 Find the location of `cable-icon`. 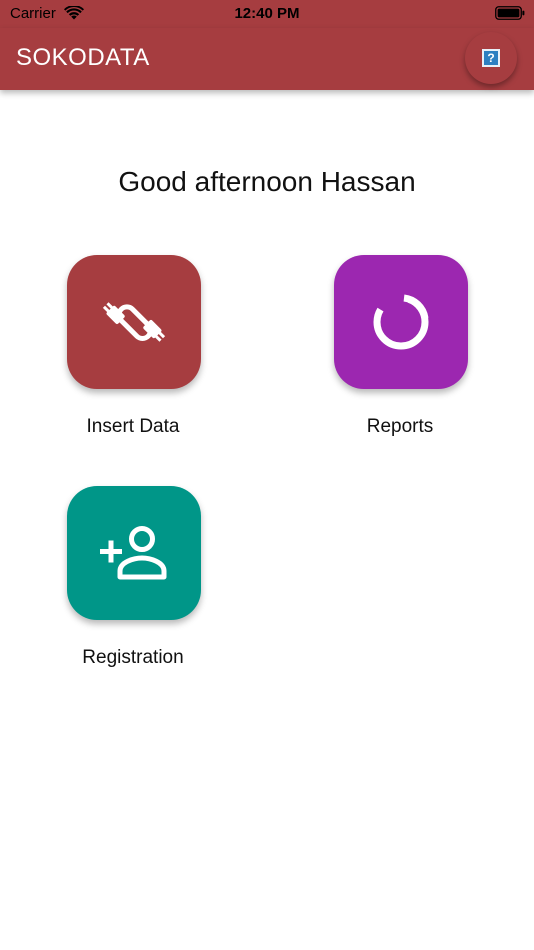

cable-icon is located at coordinates (134, 322).